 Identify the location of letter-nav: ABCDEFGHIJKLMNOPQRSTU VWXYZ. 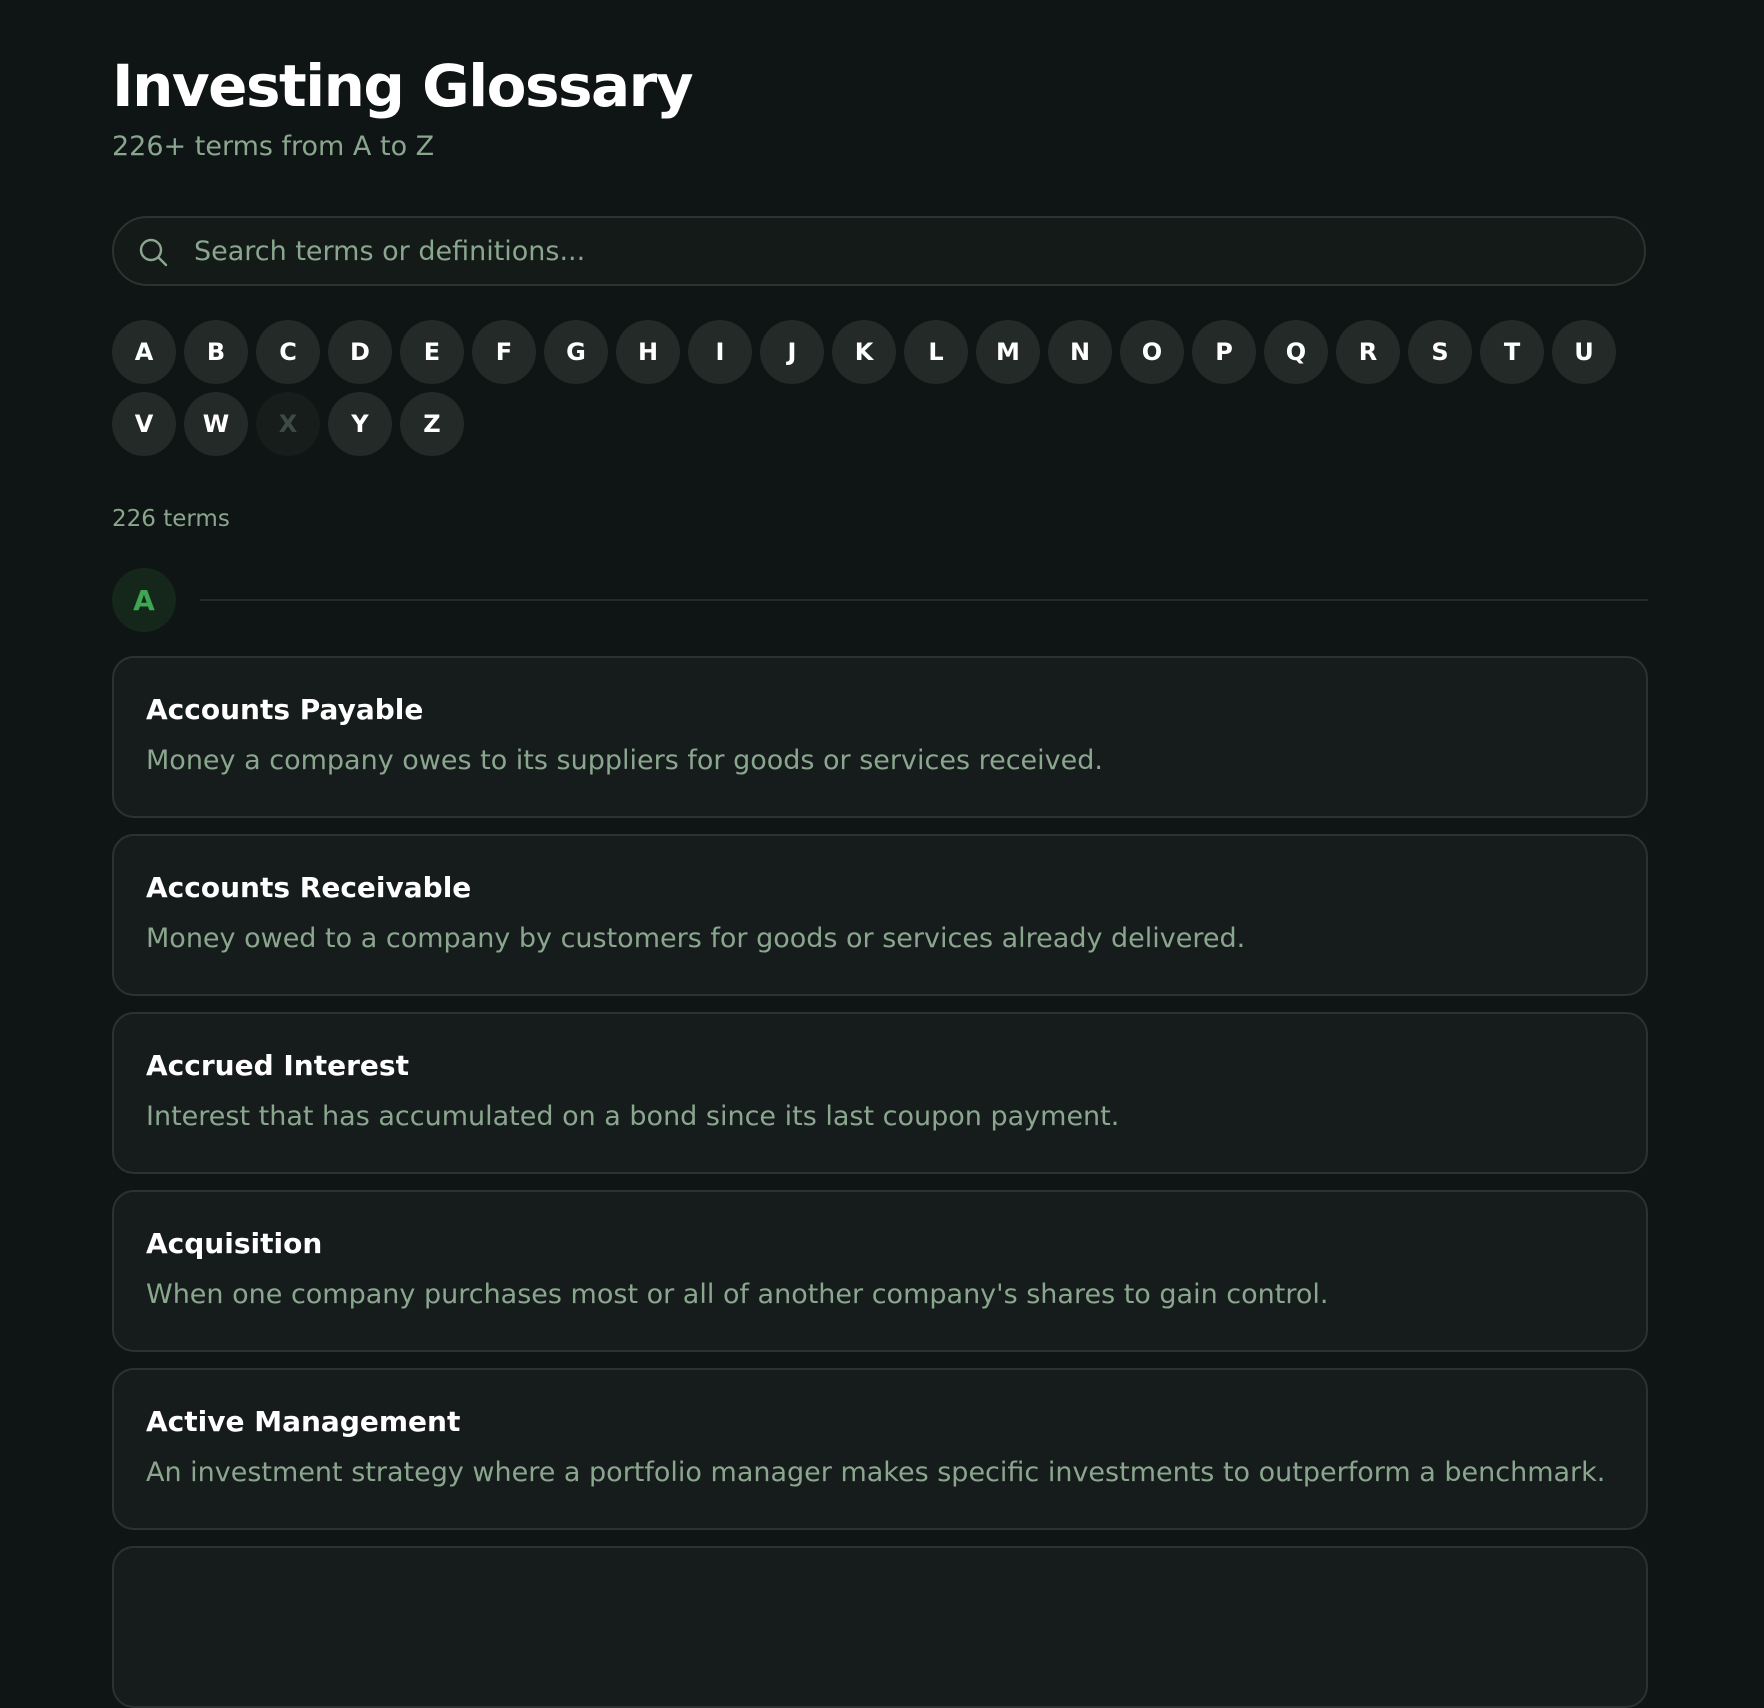
(882, 388).